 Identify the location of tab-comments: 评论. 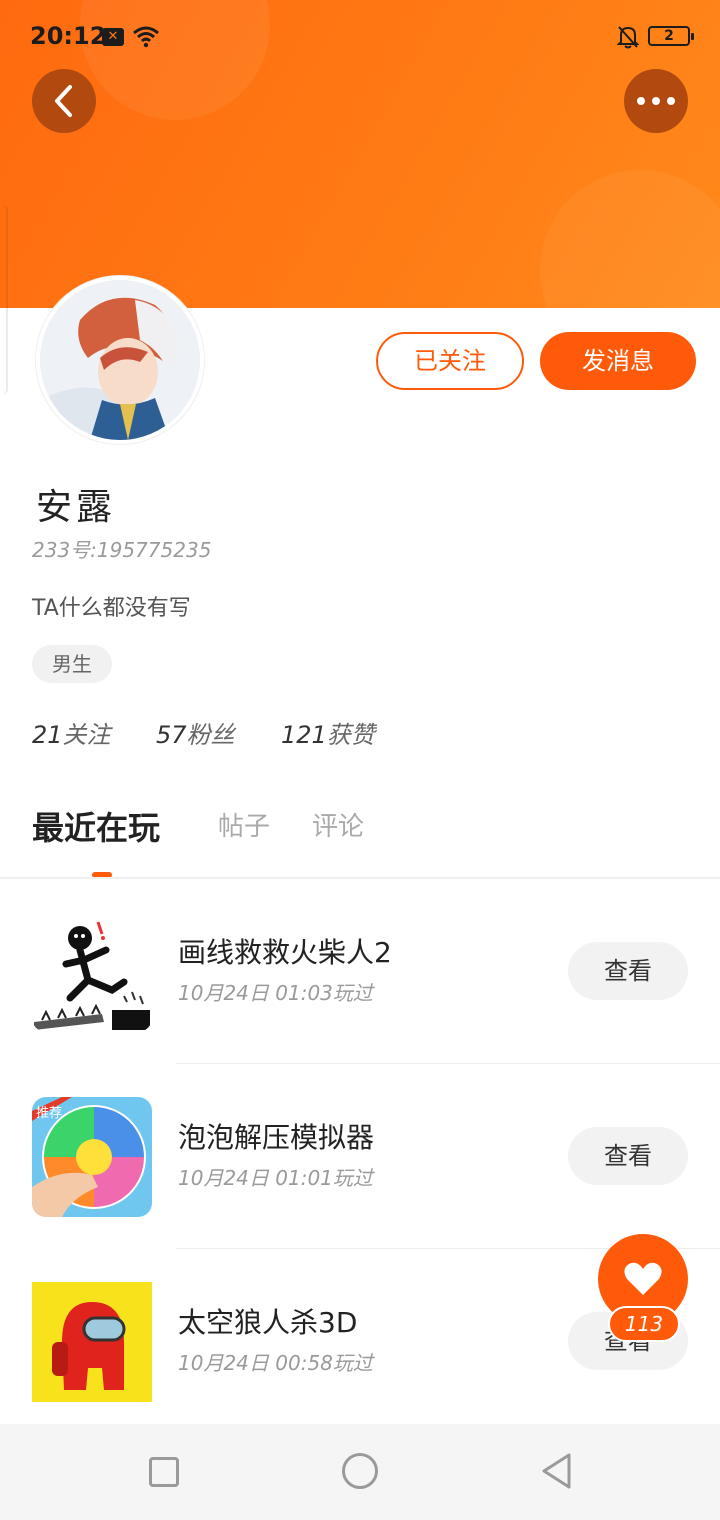
(338, 824).